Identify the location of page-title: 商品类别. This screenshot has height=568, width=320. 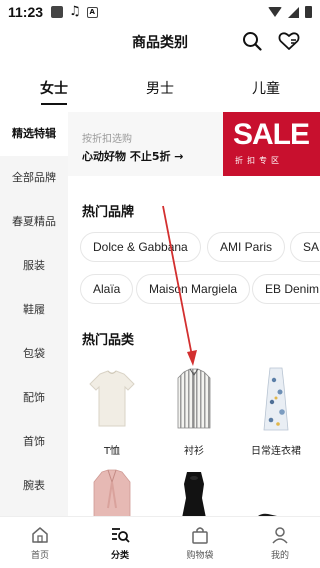
(160, 43).